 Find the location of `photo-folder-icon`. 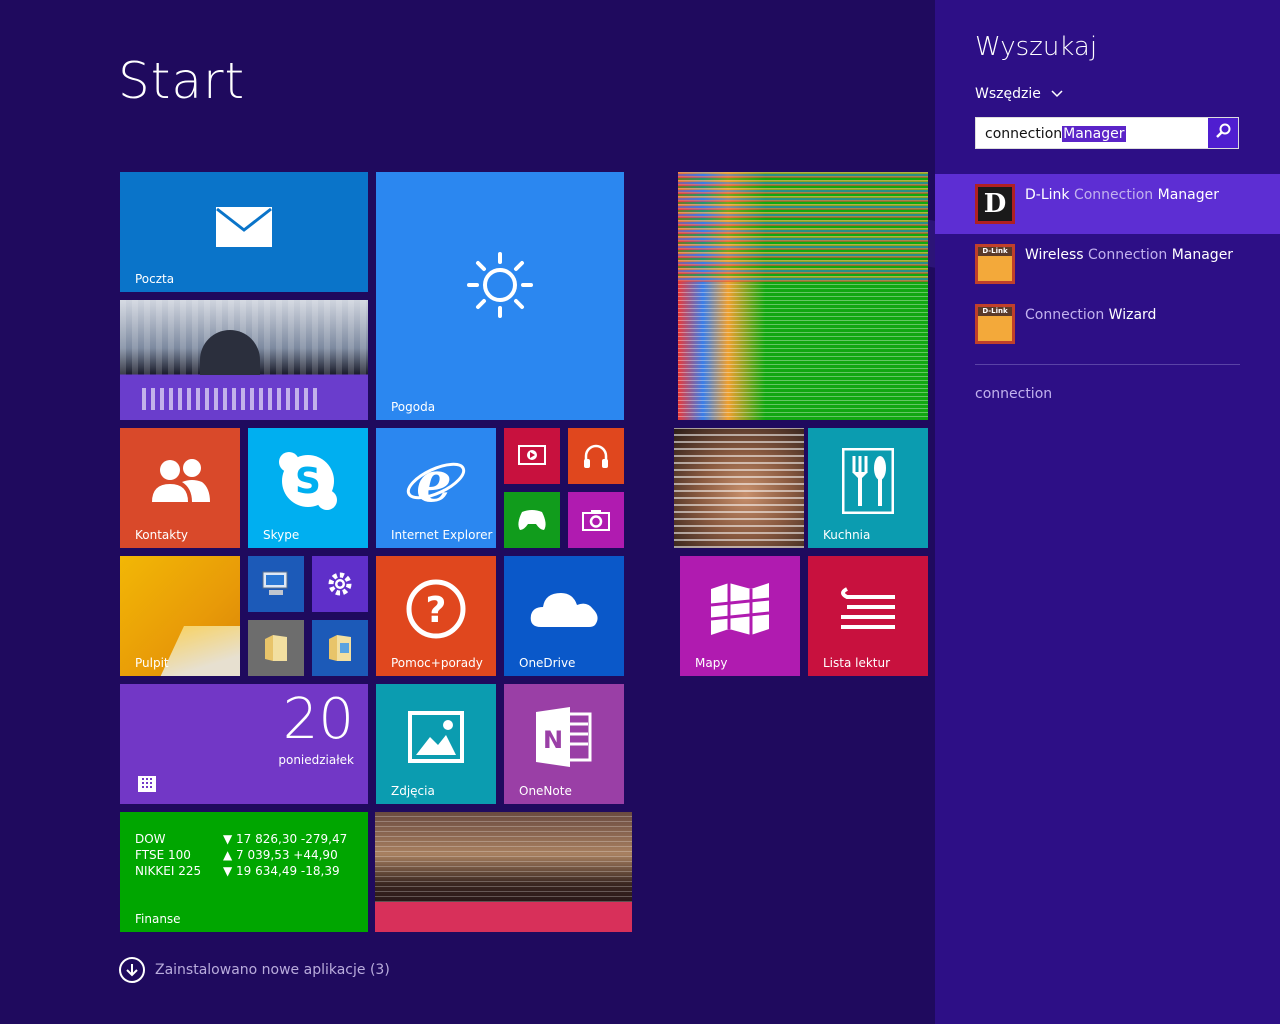

photo-folder-icon is located at coordinates (340, 648).